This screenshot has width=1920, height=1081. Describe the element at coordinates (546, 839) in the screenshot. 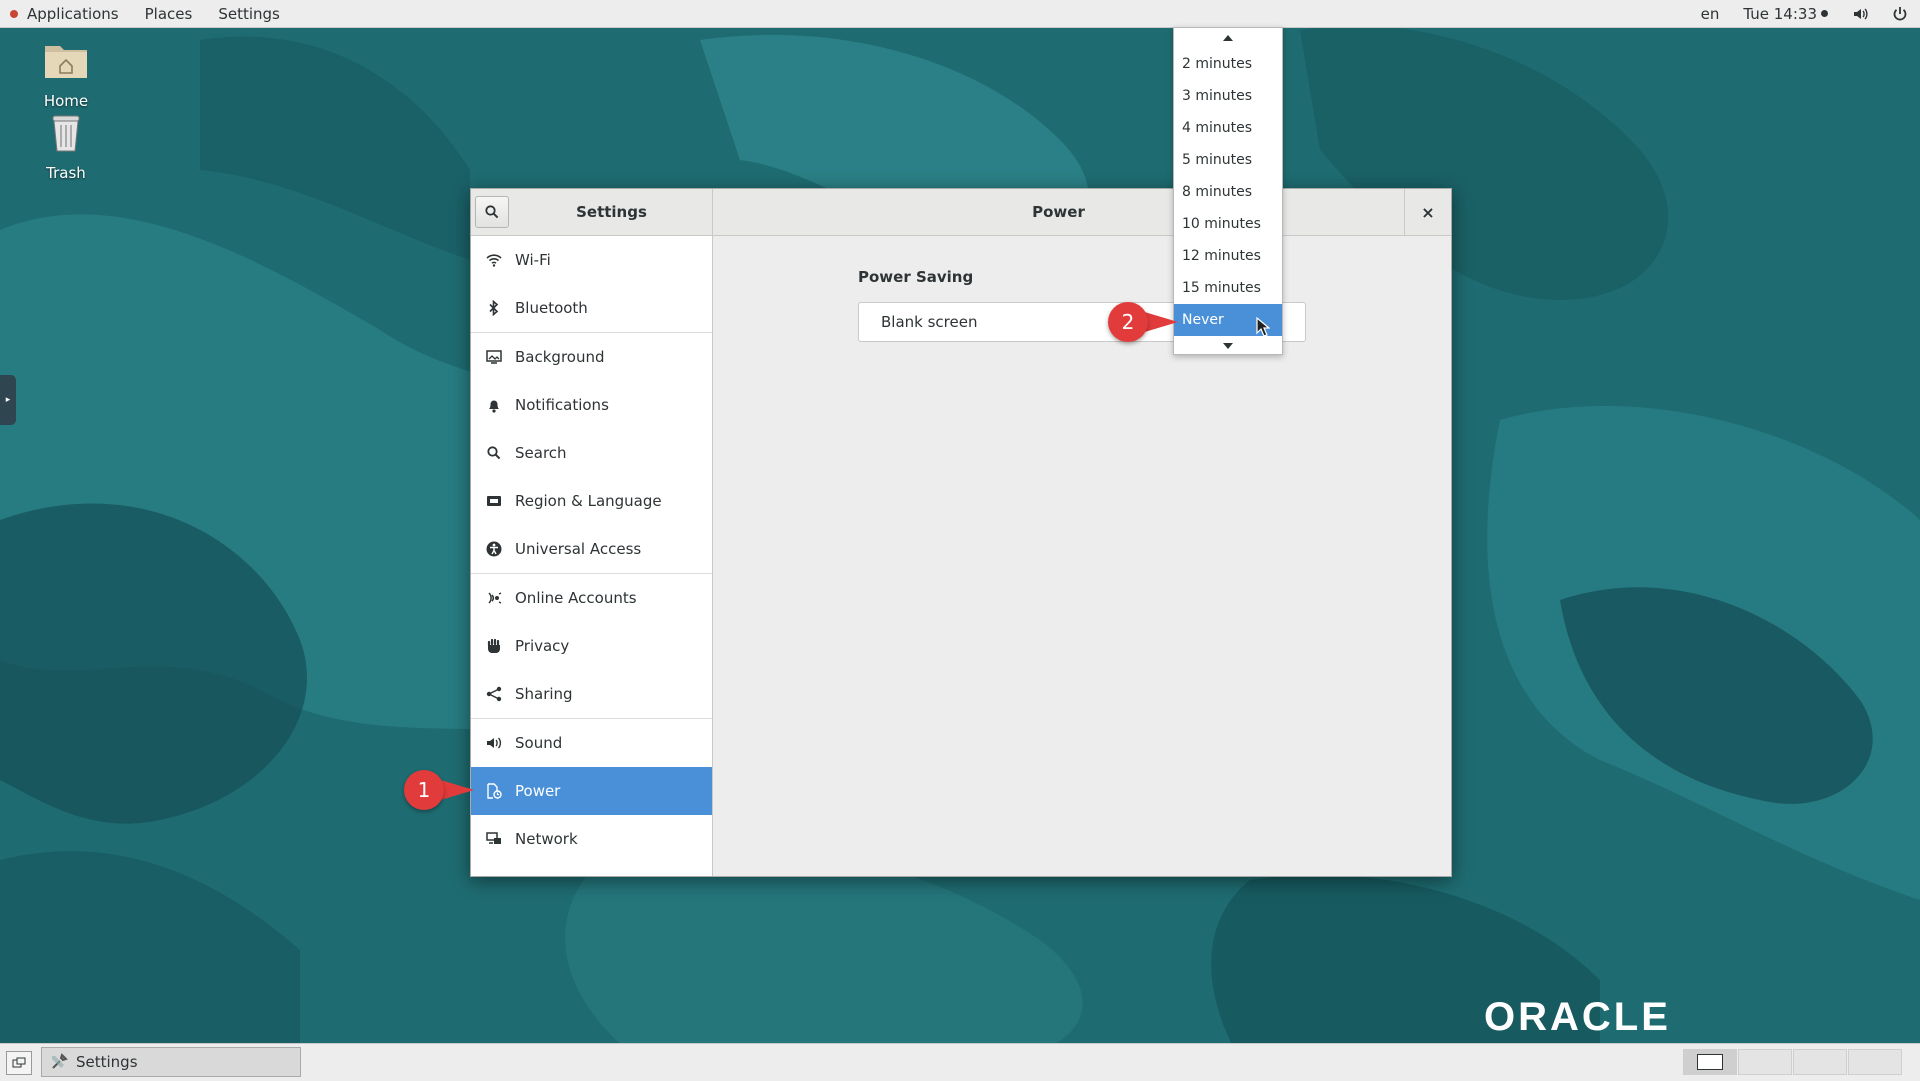

I see `sidebar-item-label: Network` at that location.